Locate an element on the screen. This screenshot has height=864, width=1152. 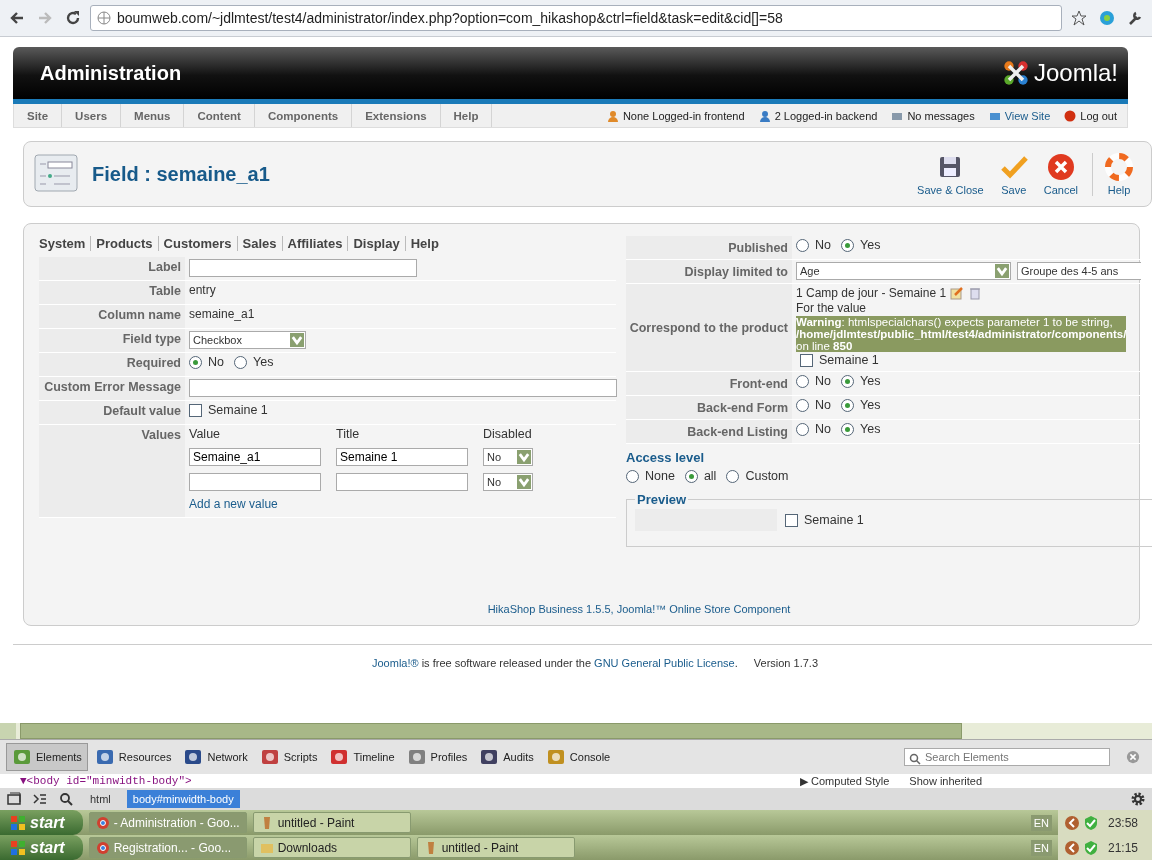
status-label: 2 Logged-in backend is located at coordinates (826, 115).